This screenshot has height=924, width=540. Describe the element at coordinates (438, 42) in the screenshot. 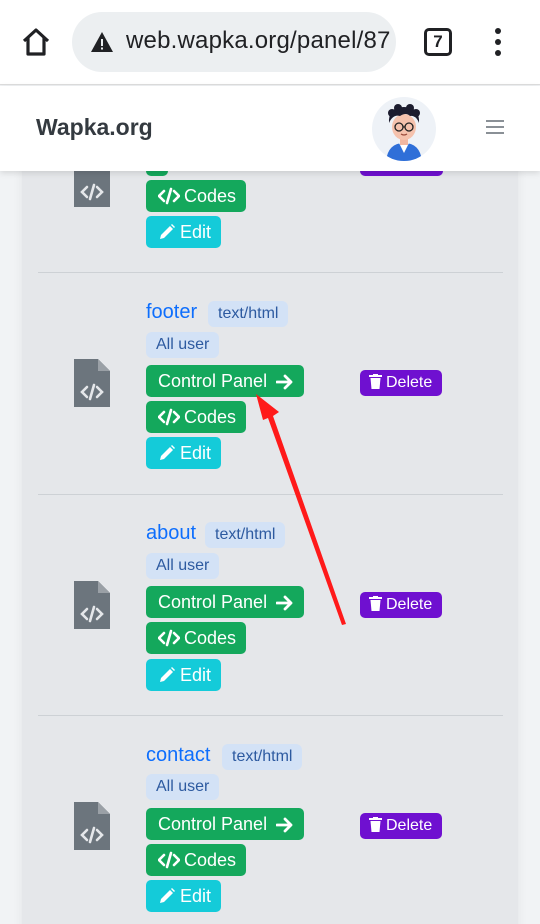

I see `tab-count-button: 7` at that location.